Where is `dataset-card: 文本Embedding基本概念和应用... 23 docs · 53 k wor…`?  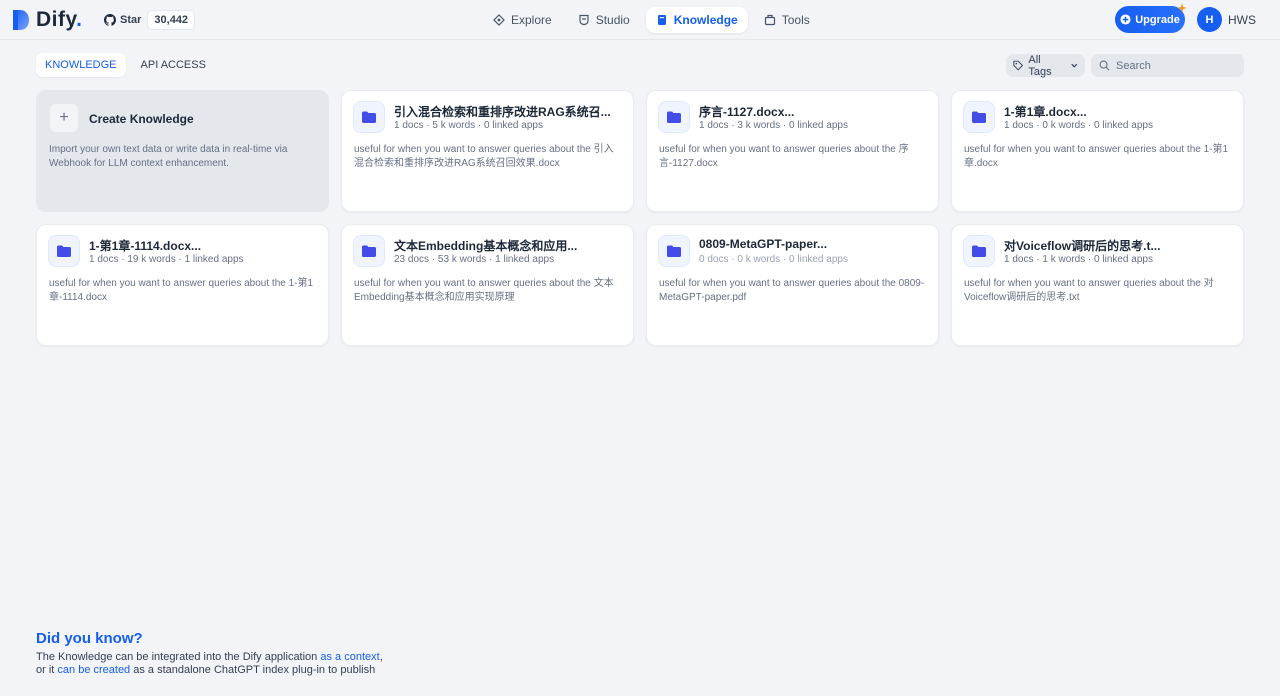 dataset-card: 文本Embedding基本概念和应用... 23 docs · 53 k wor… is located at coordinates (487, 285).